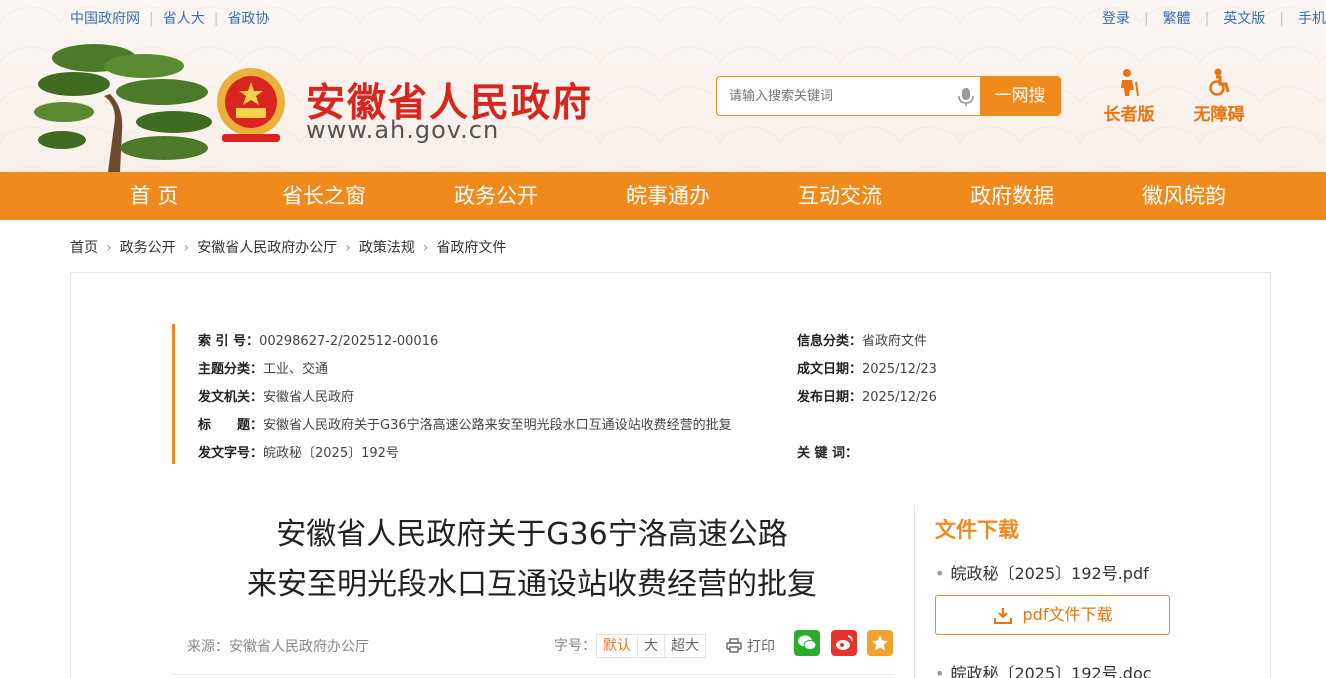 Image resolution: width=1326 pixels, height=678 pixels. What do you see at coordinates (844, 643) in the screenshot?
I see `weibo-share-icon` at bounding box center [844, 643].